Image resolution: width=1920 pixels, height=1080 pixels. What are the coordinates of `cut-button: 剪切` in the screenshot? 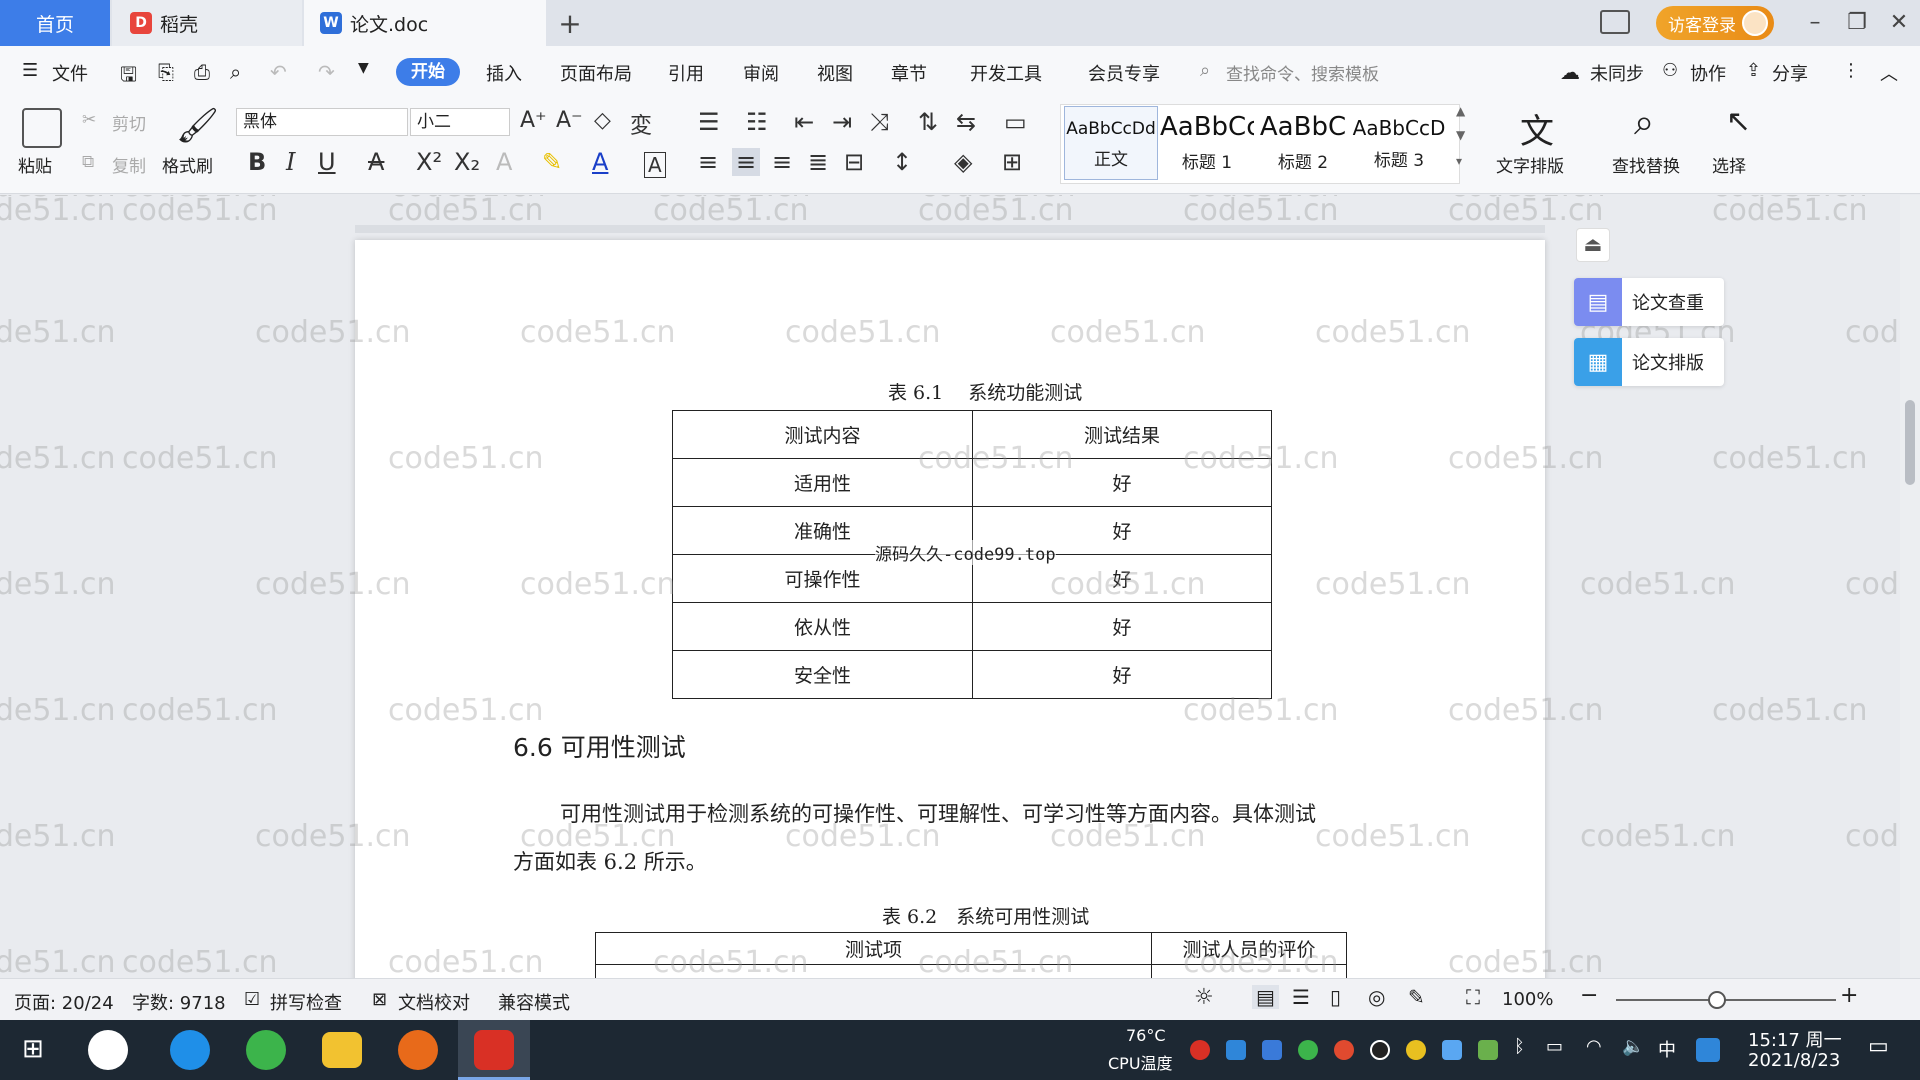 It's located at (129, 122).